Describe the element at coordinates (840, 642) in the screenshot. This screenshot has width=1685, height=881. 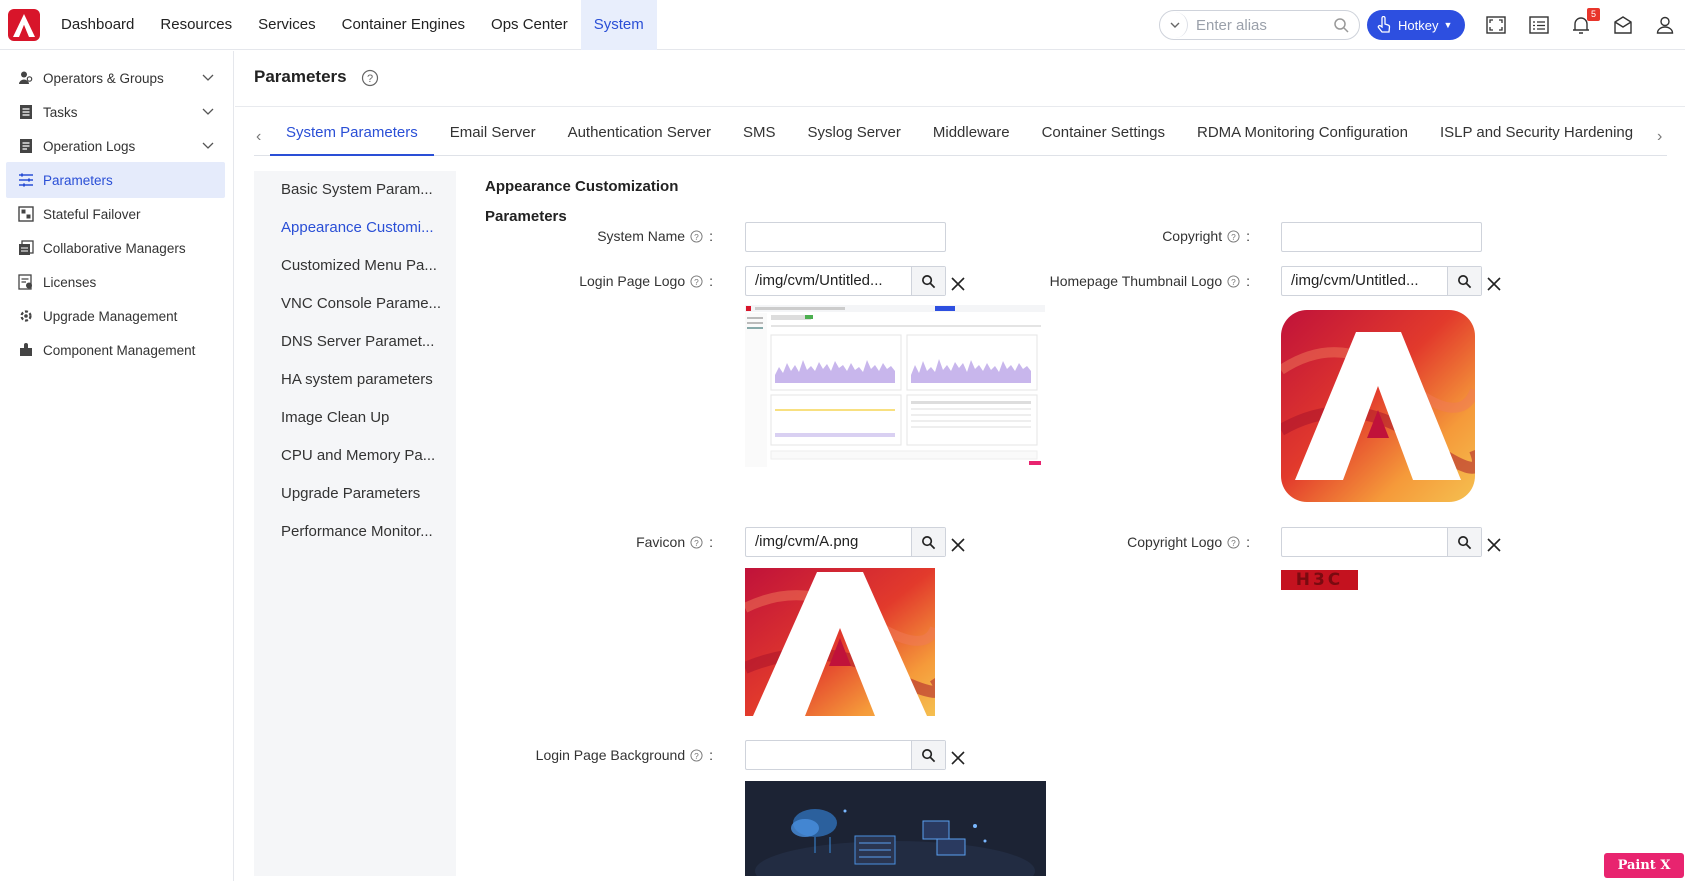
I see `favicon-preview` at that location.